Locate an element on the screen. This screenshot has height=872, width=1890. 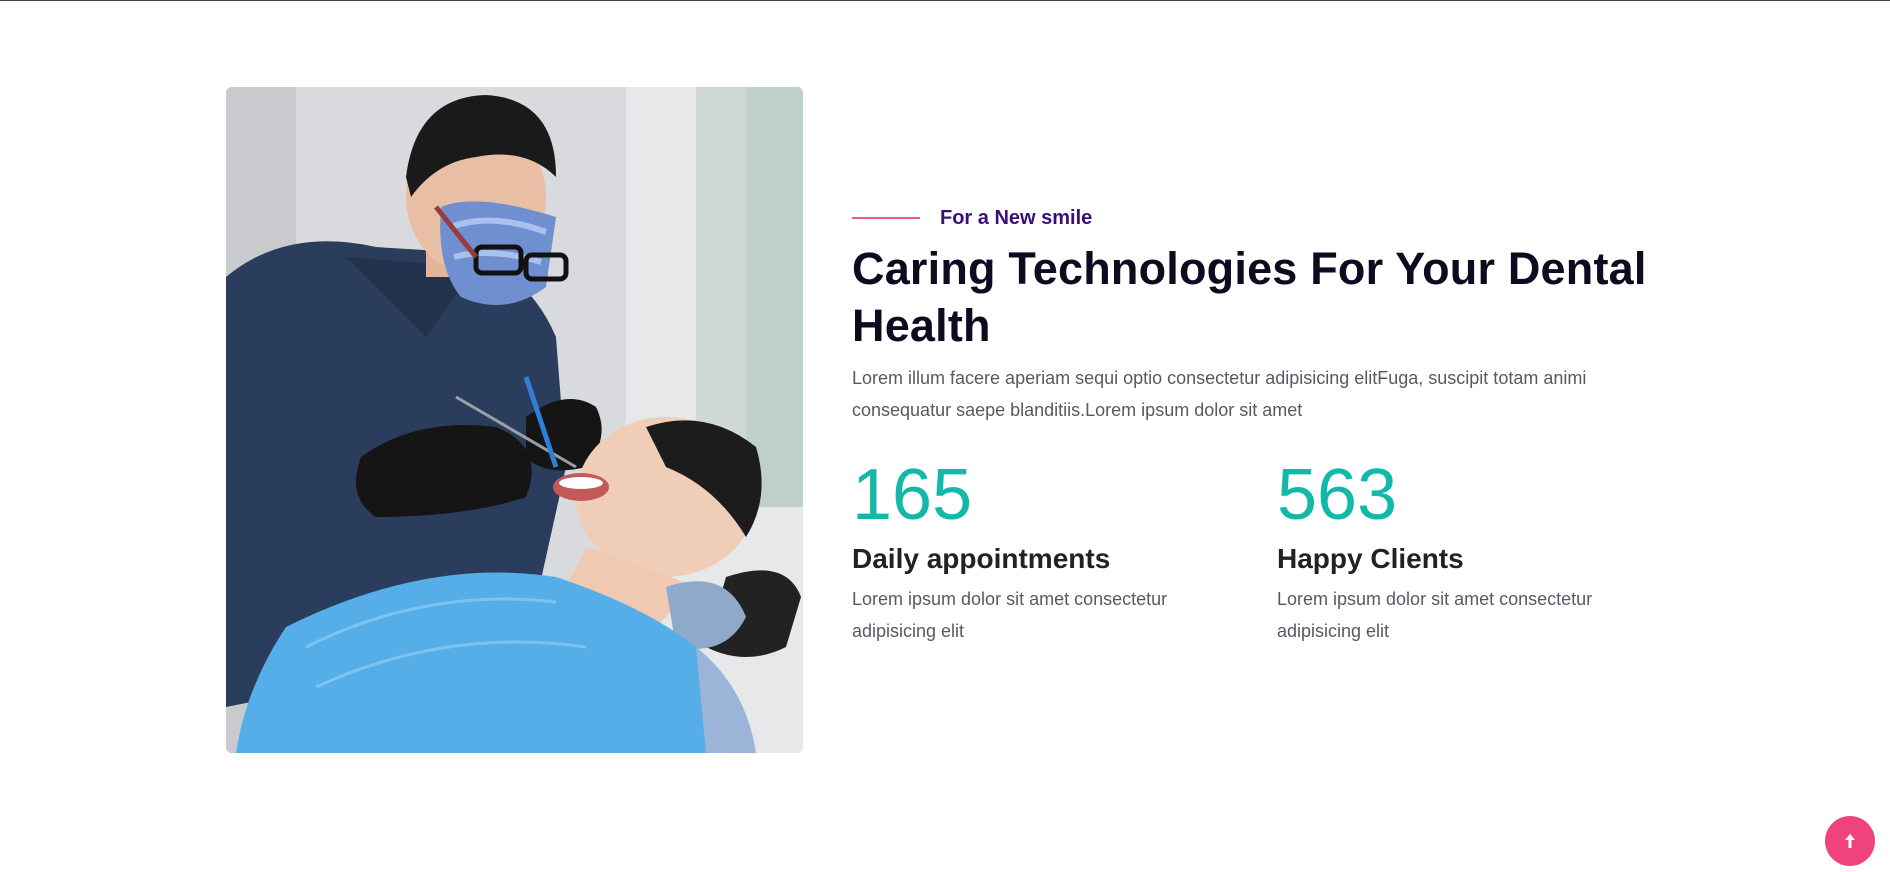
stat-label: Daily appointments is located at coordinates (981, 558).